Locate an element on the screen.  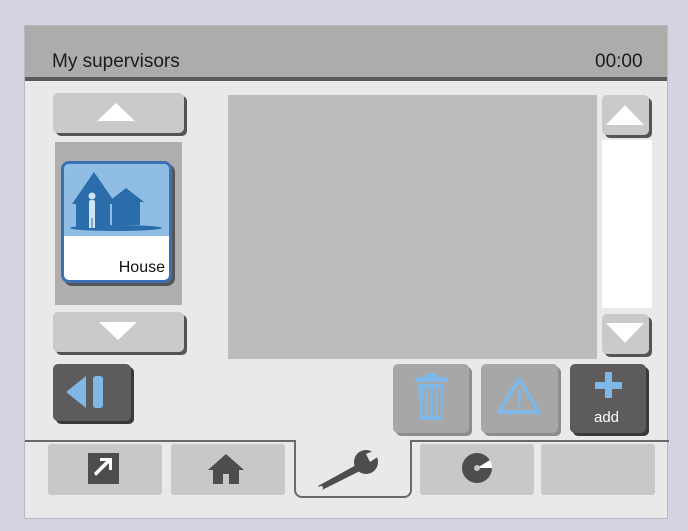
tab-empty is located at coordinates (598, 469).